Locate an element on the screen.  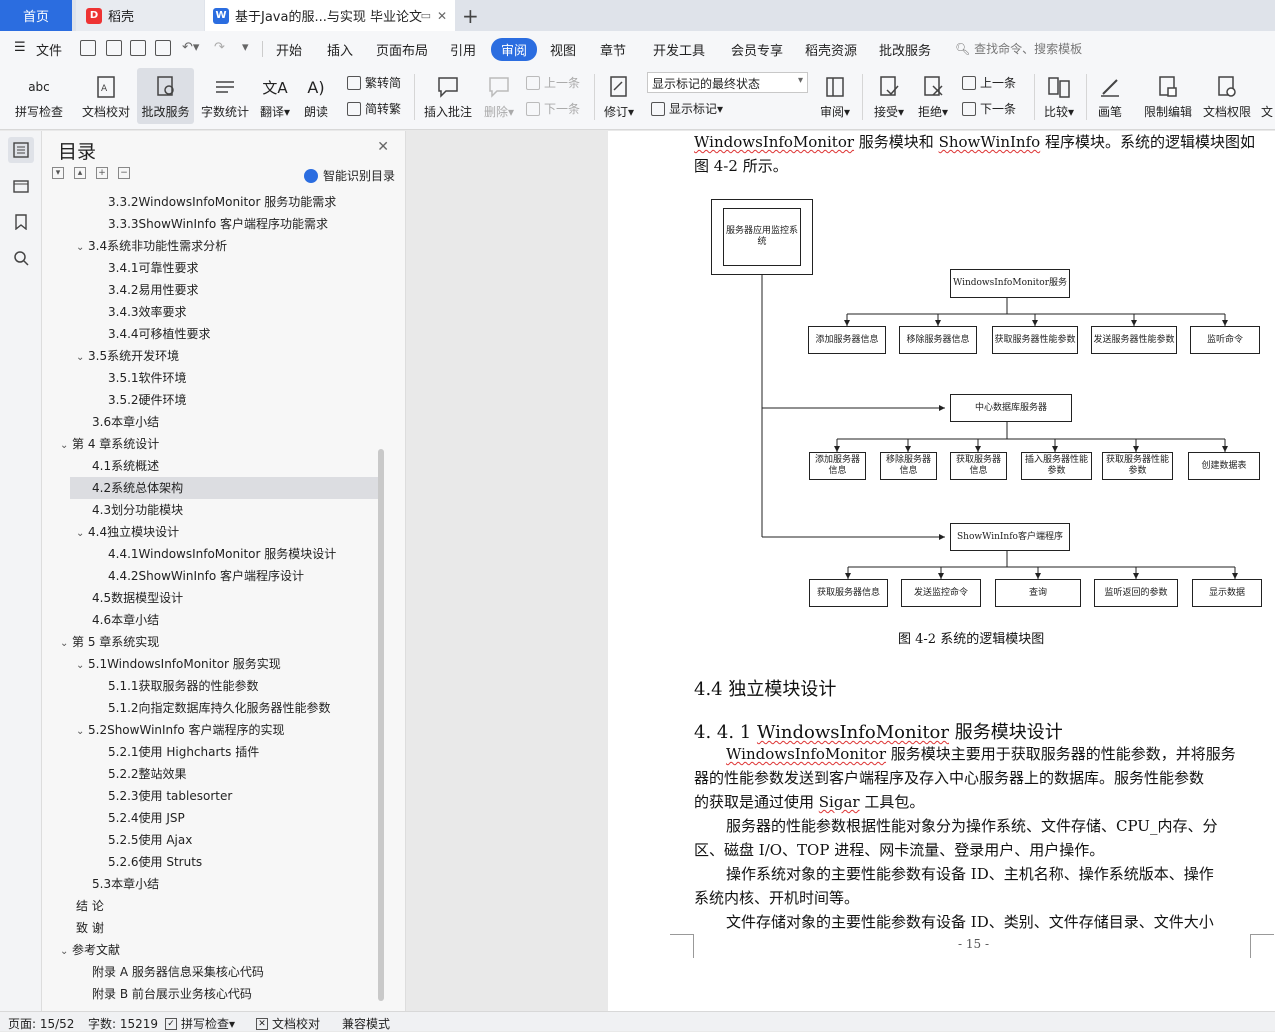
tab-daoke: D 稻壳 is located at coordinates (140, 15).